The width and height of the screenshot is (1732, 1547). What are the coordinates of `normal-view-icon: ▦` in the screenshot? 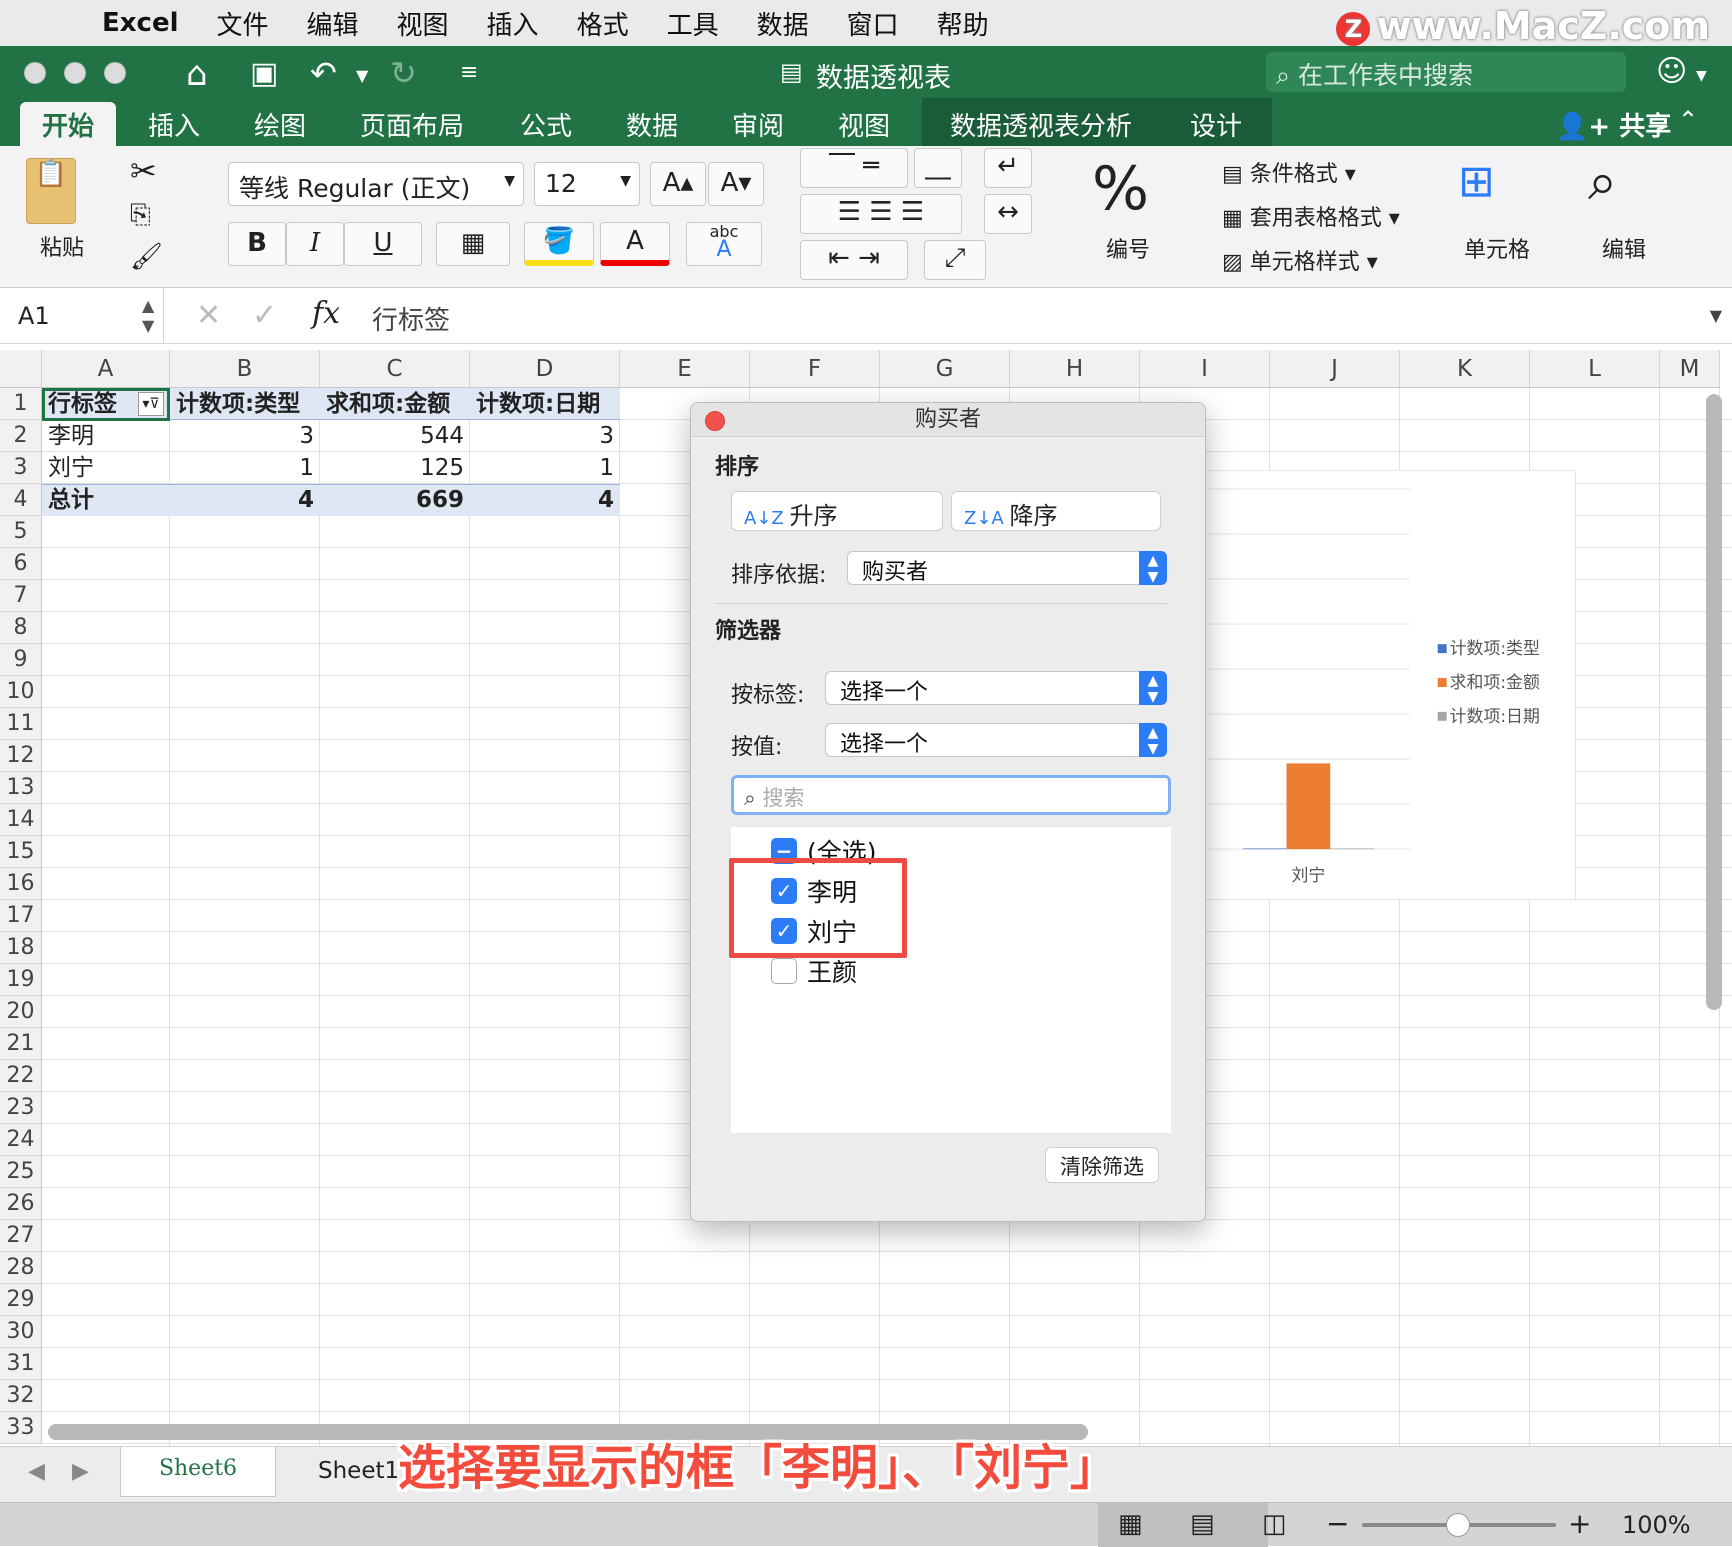 It's located at (1130, 1524).